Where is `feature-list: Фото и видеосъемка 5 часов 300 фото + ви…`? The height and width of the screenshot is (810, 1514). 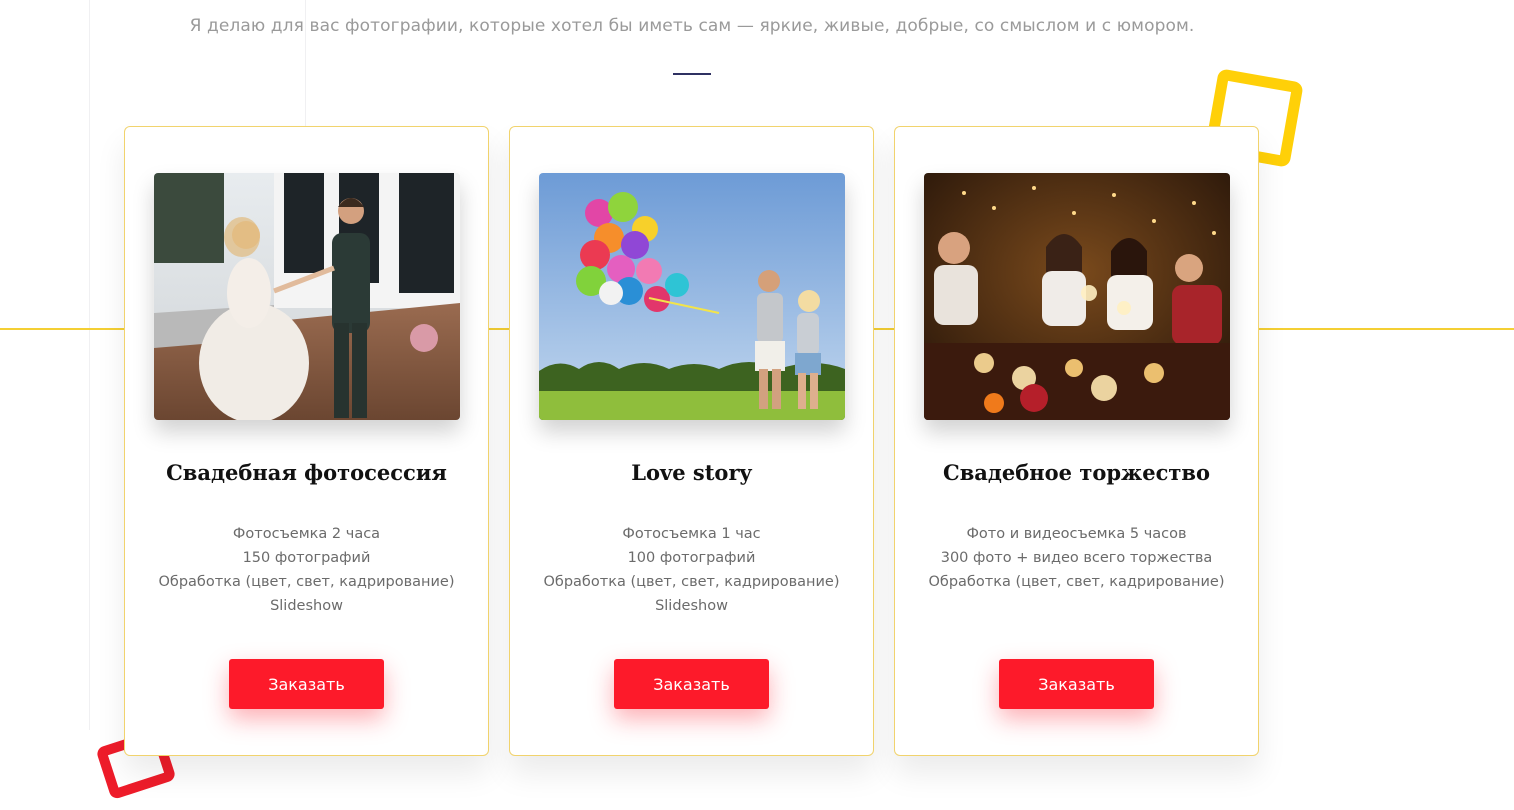 feature-list: Фото и видеосъемка 5 часов 300 фото + ви… is located at coordinates (1076, 558).